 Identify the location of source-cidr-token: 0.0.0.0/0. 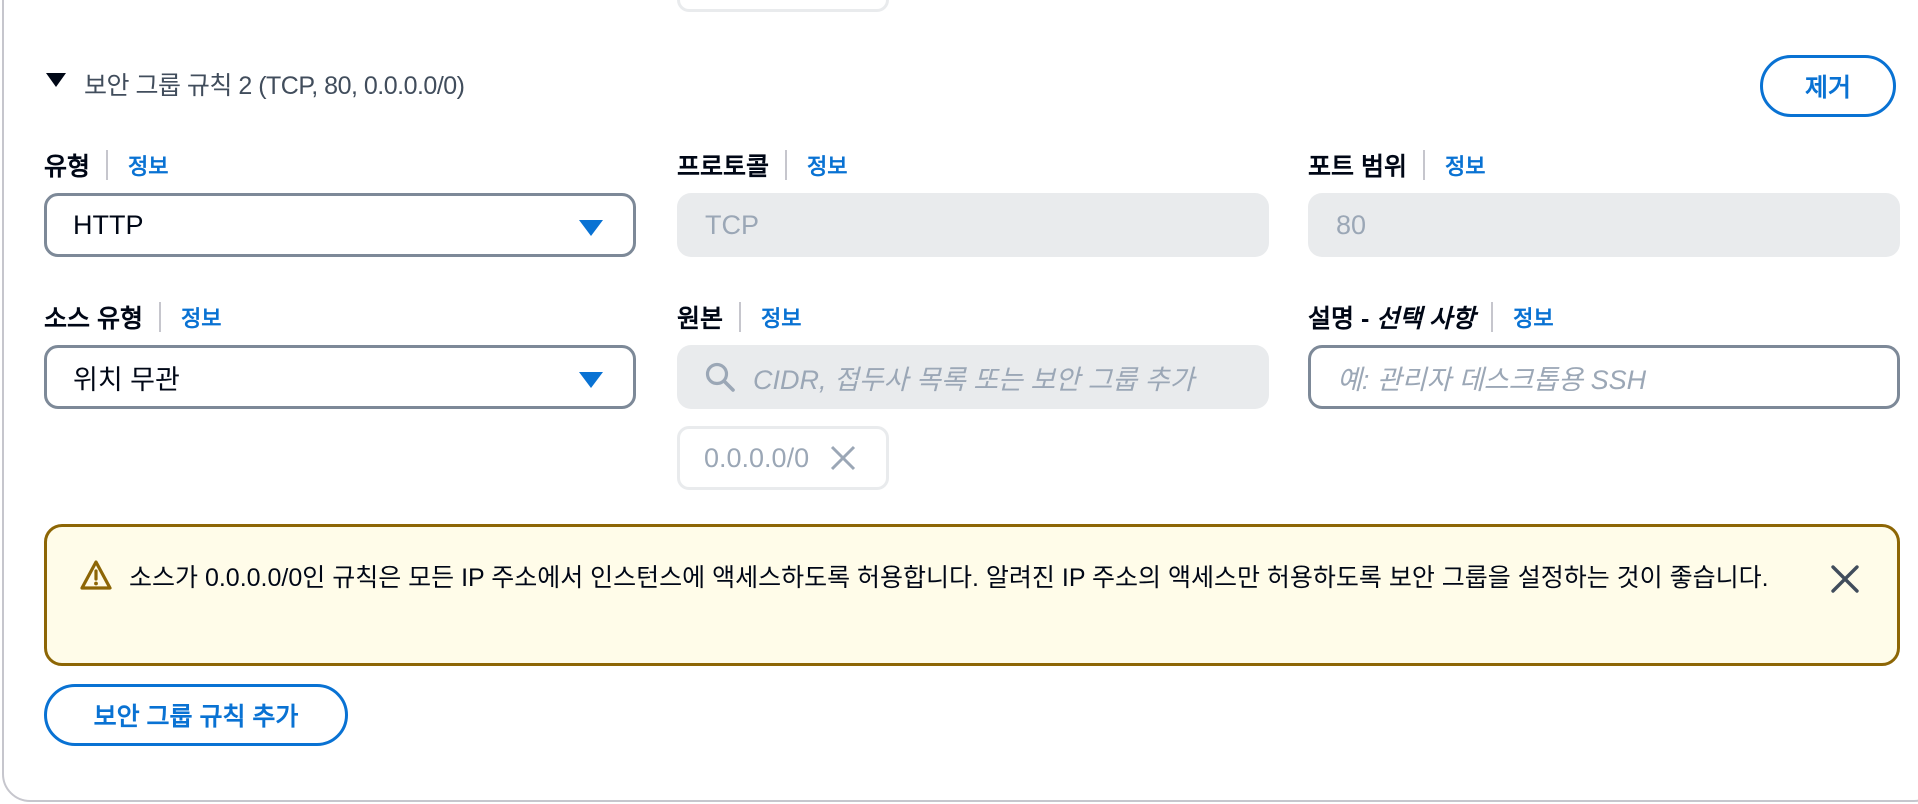
(783, 458).